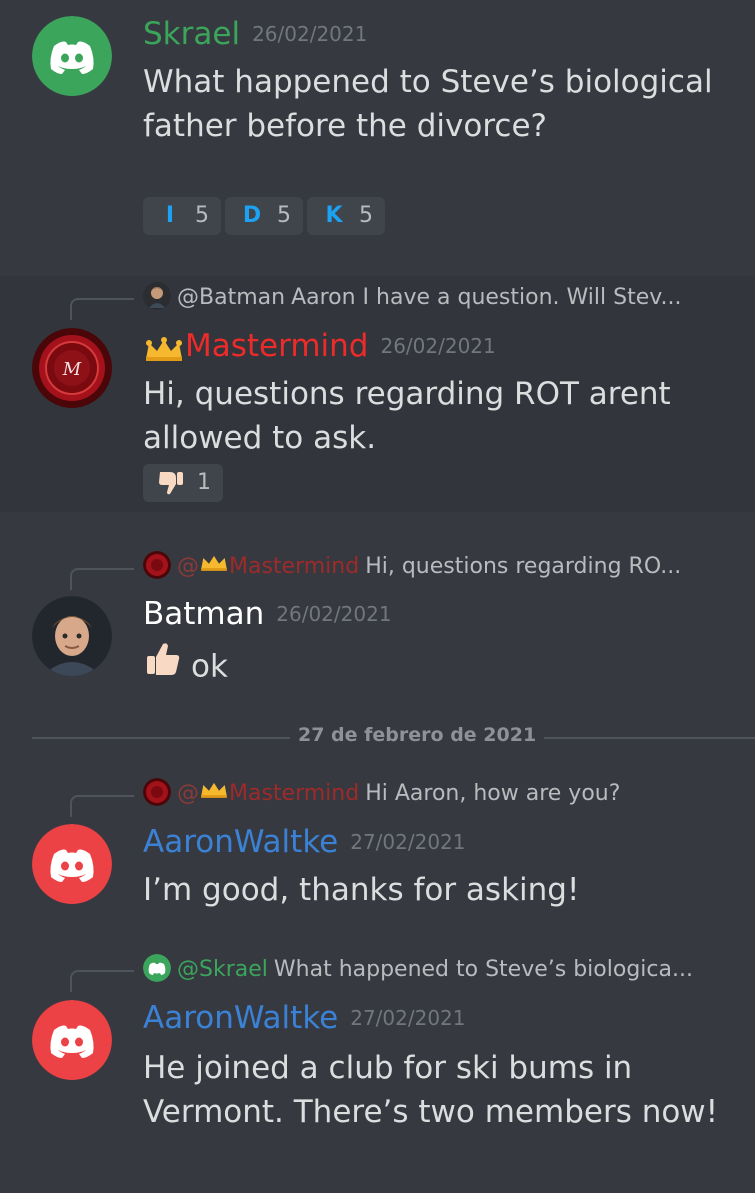  I want to click on reactions: 1, so click(185, 483).